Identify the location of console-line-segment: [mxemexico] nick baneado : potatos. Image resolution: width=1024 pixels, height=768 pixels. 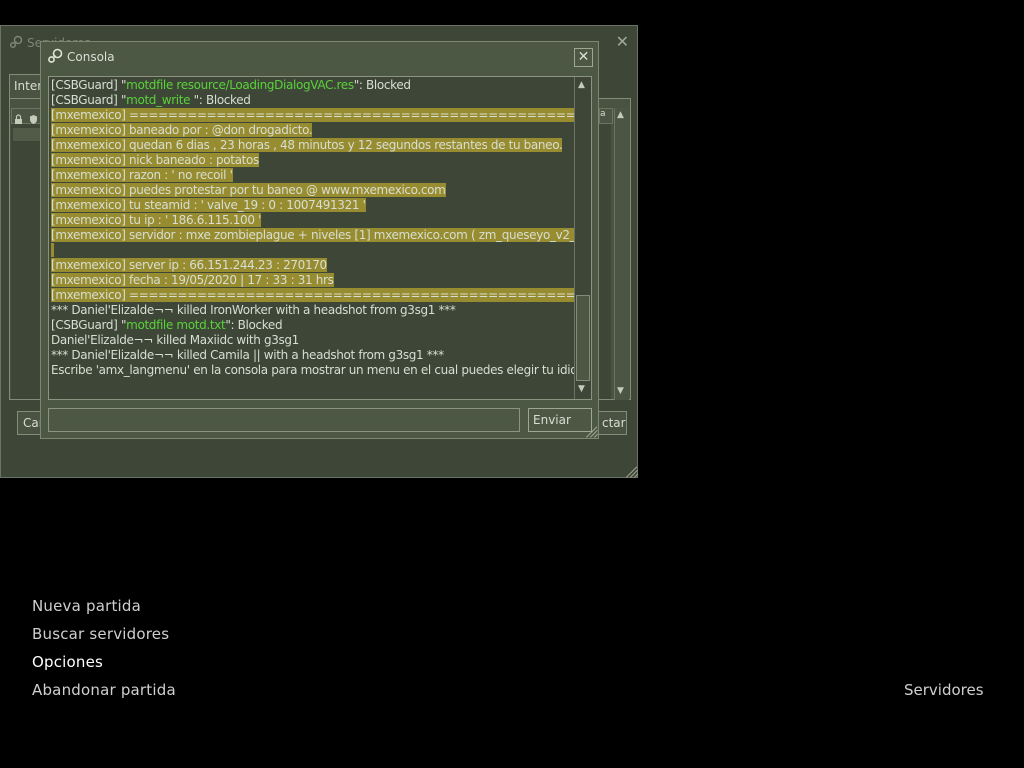
(155, 160).